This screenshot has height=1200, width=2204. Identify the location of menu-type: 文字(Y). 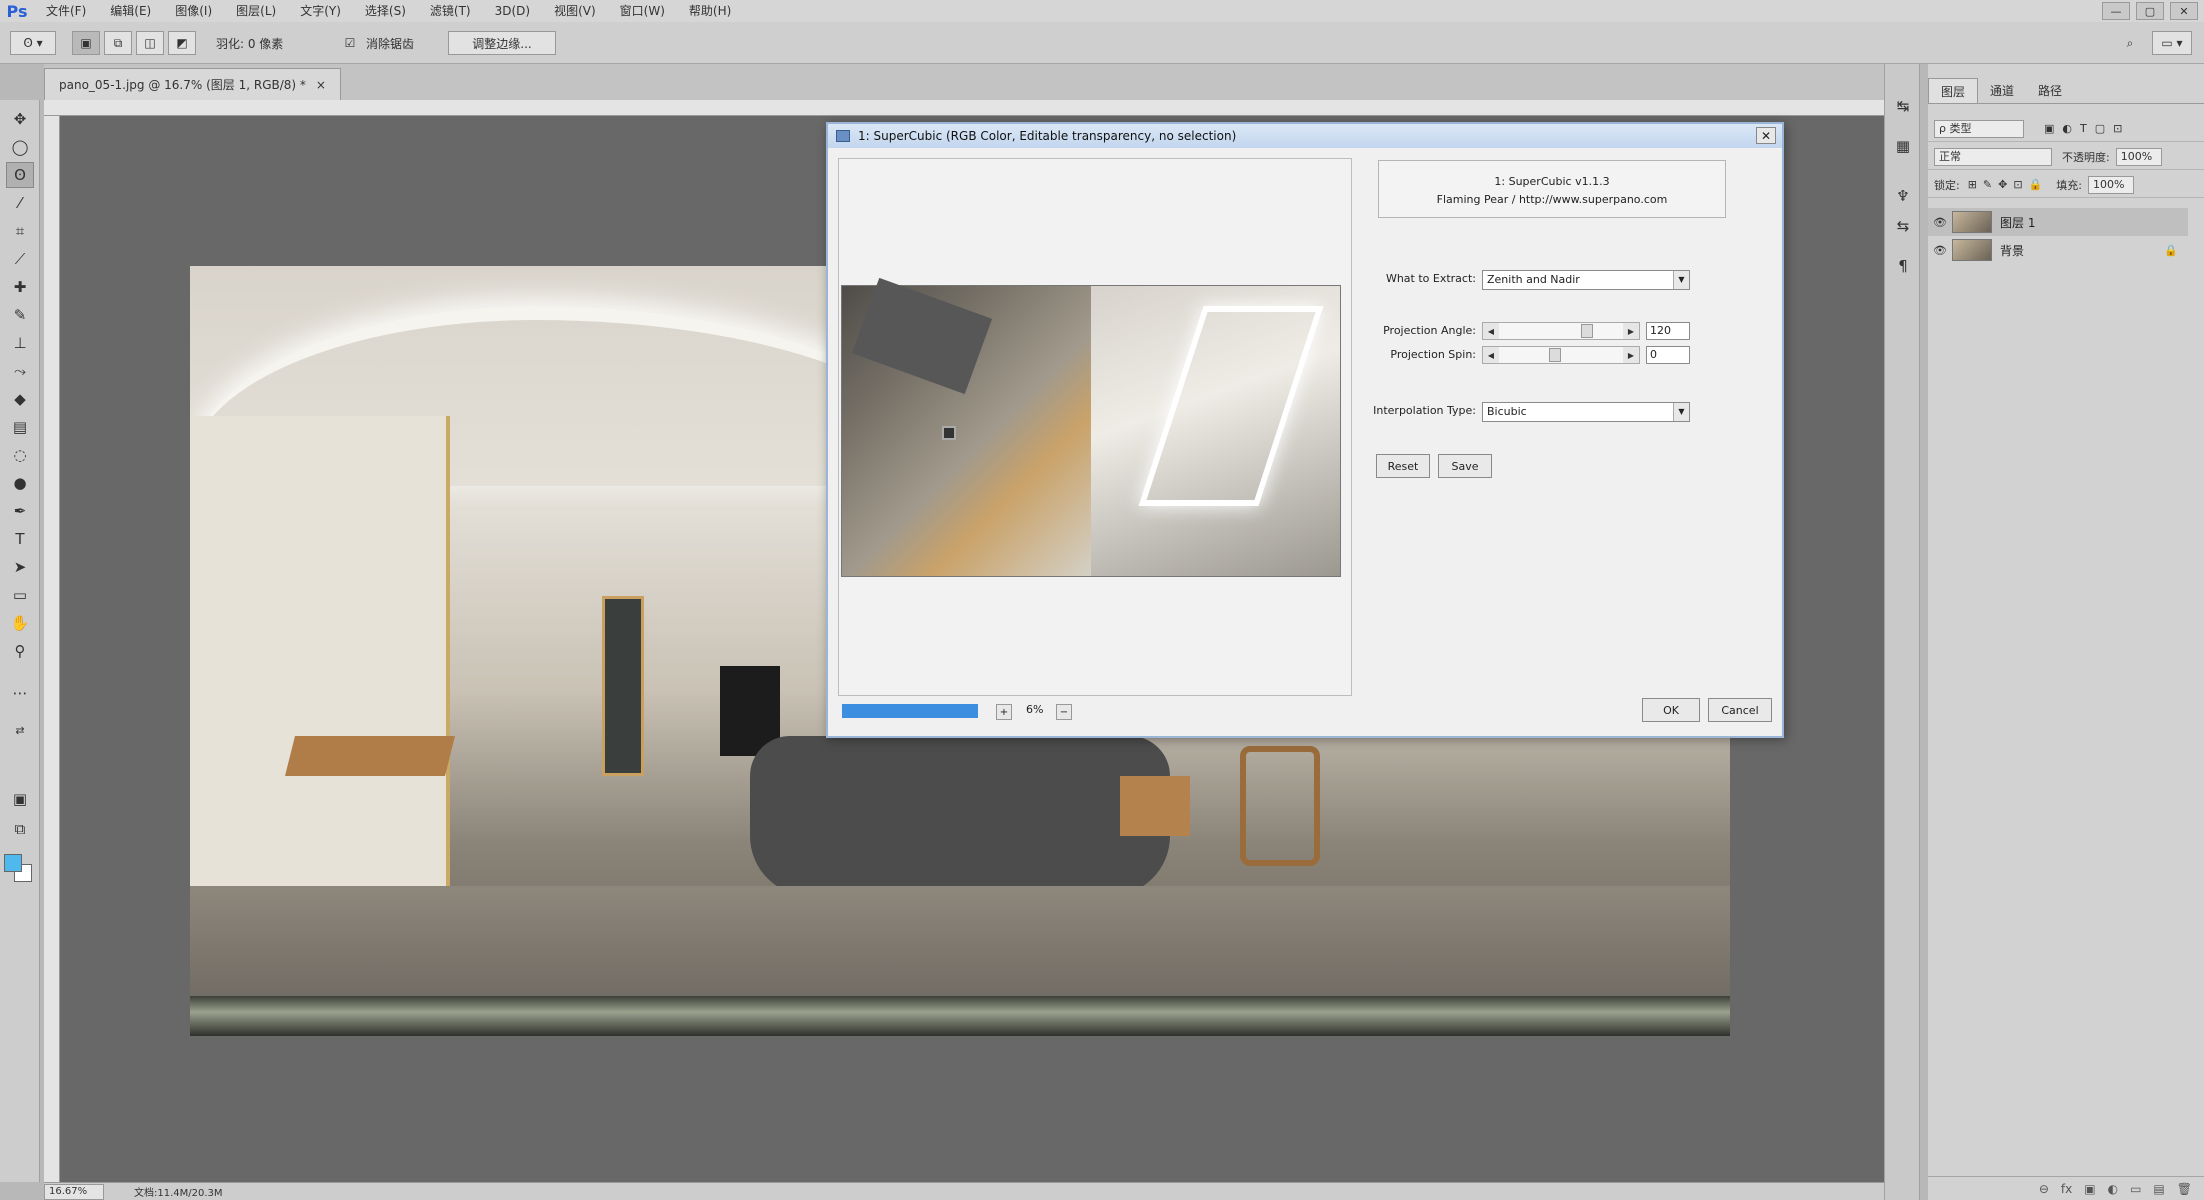
(320, 11).